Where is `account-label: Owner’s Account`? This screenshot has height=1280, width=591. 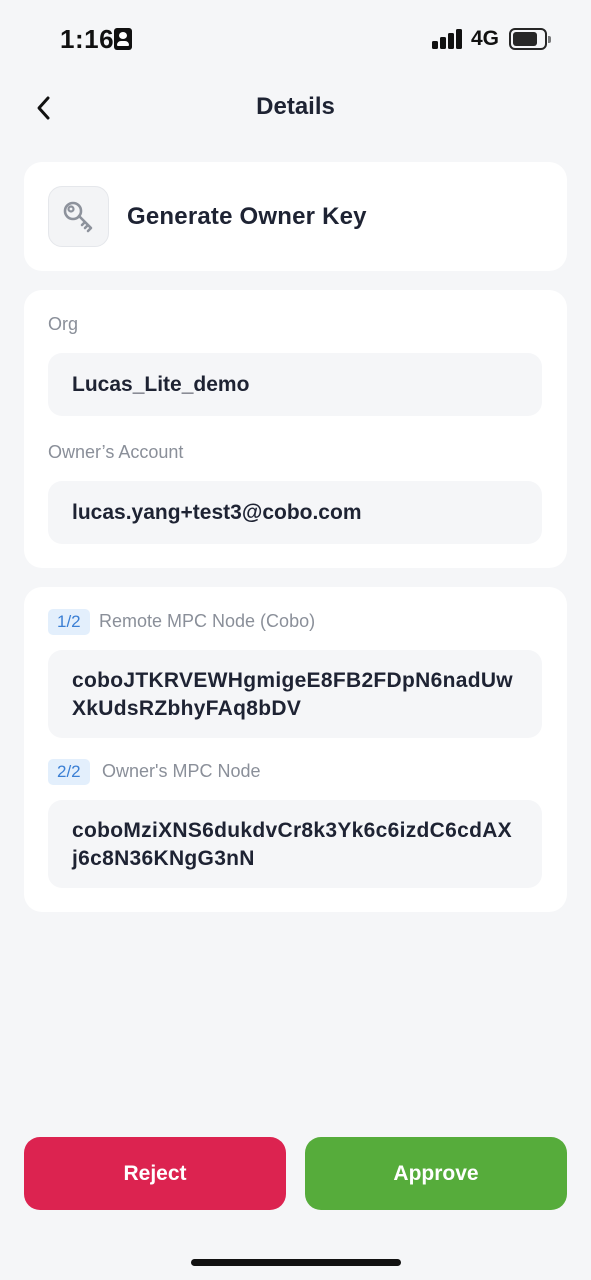 account-label: Owner’s Account is located at coordinates (116, 452).